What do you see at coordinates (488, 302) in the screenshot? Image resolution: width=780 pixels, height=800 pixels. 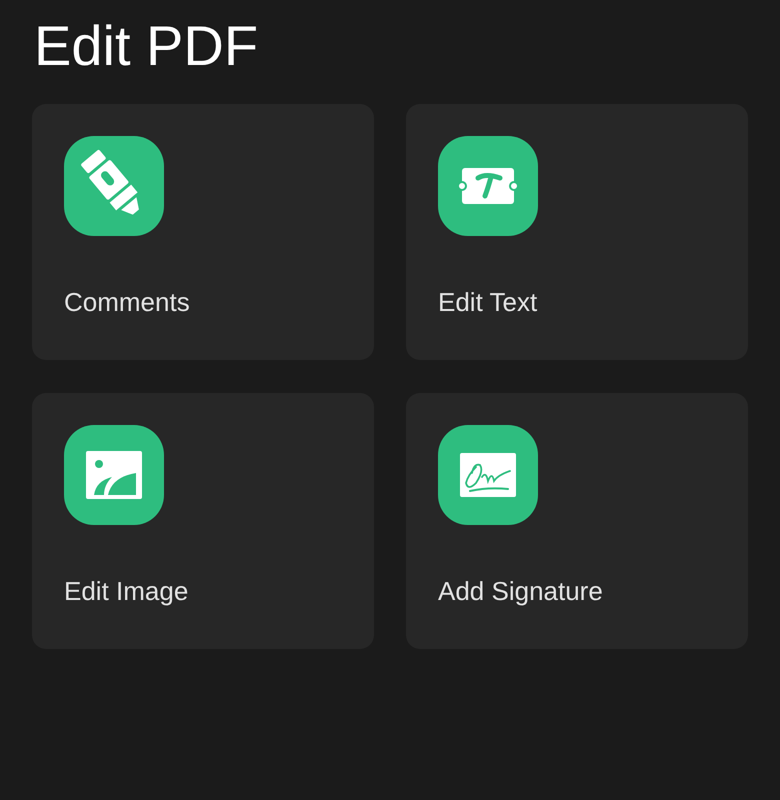 I see `tool-label: Edit Text` at bounding box center [488, 302].